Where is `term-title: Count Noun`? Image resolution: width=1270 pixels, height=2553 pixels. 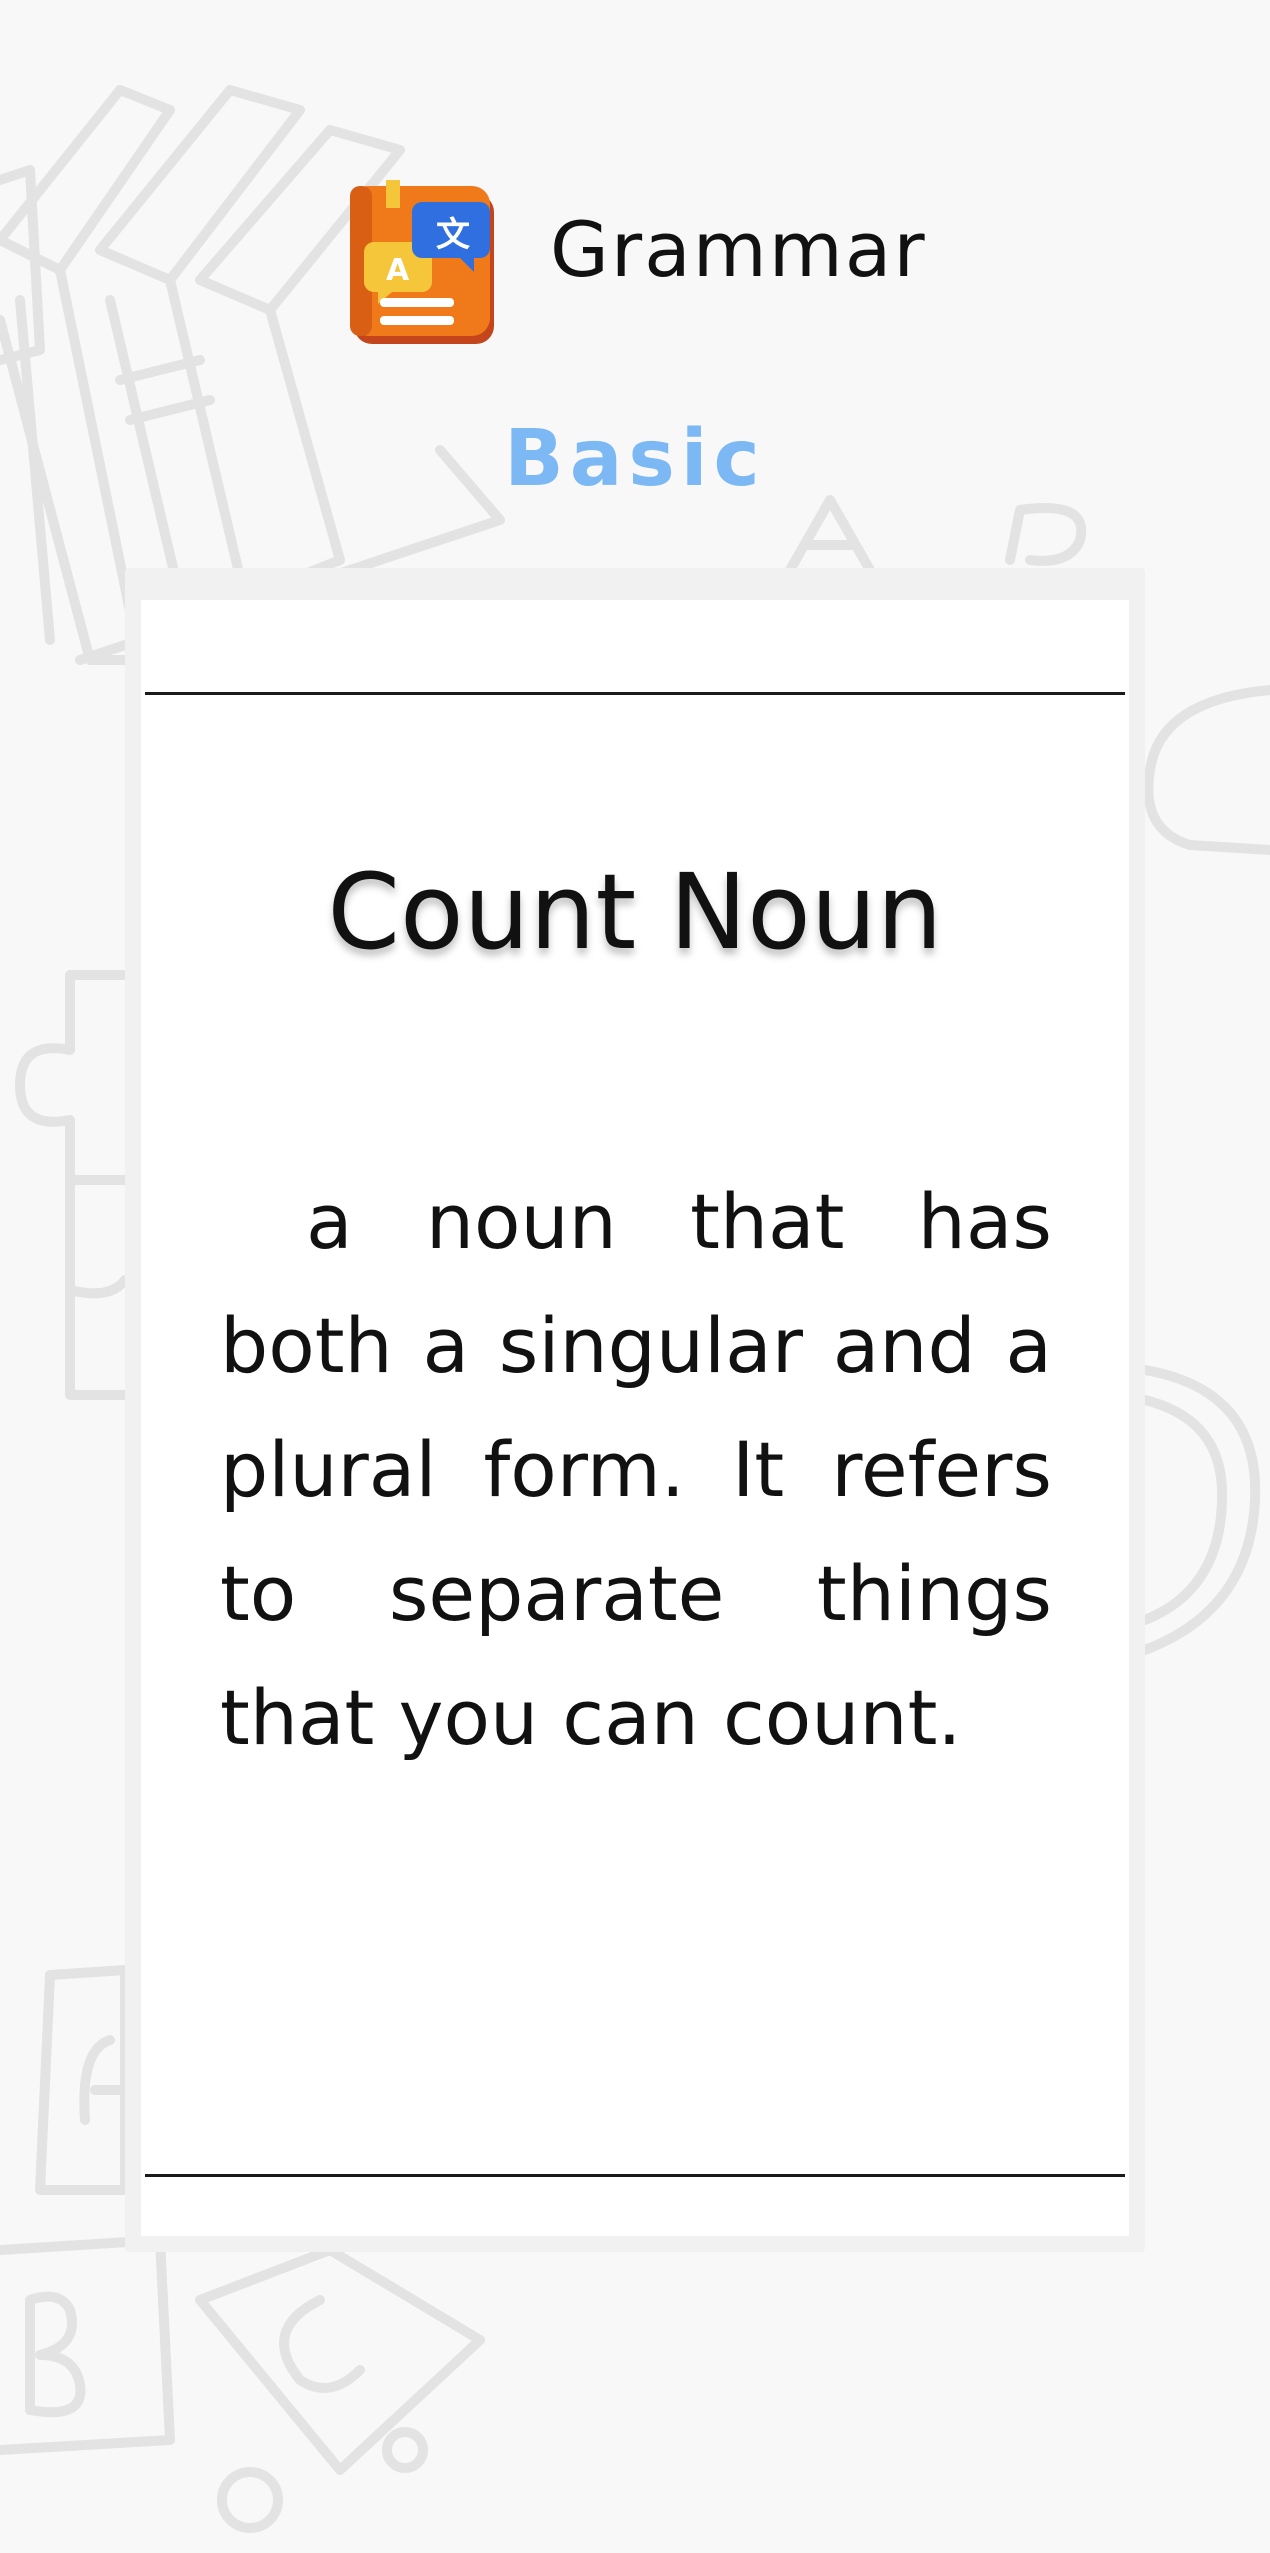
term-title: Count Noun is located at coordinates (635, 912).